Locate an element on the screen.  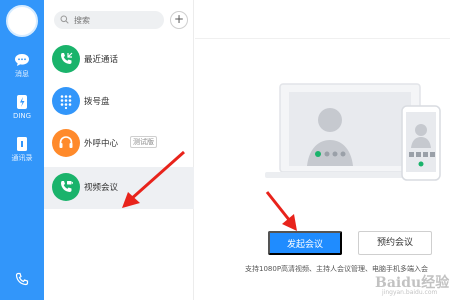
nav-label-contacts: 通讯录 is located at coordinates (22, 158).